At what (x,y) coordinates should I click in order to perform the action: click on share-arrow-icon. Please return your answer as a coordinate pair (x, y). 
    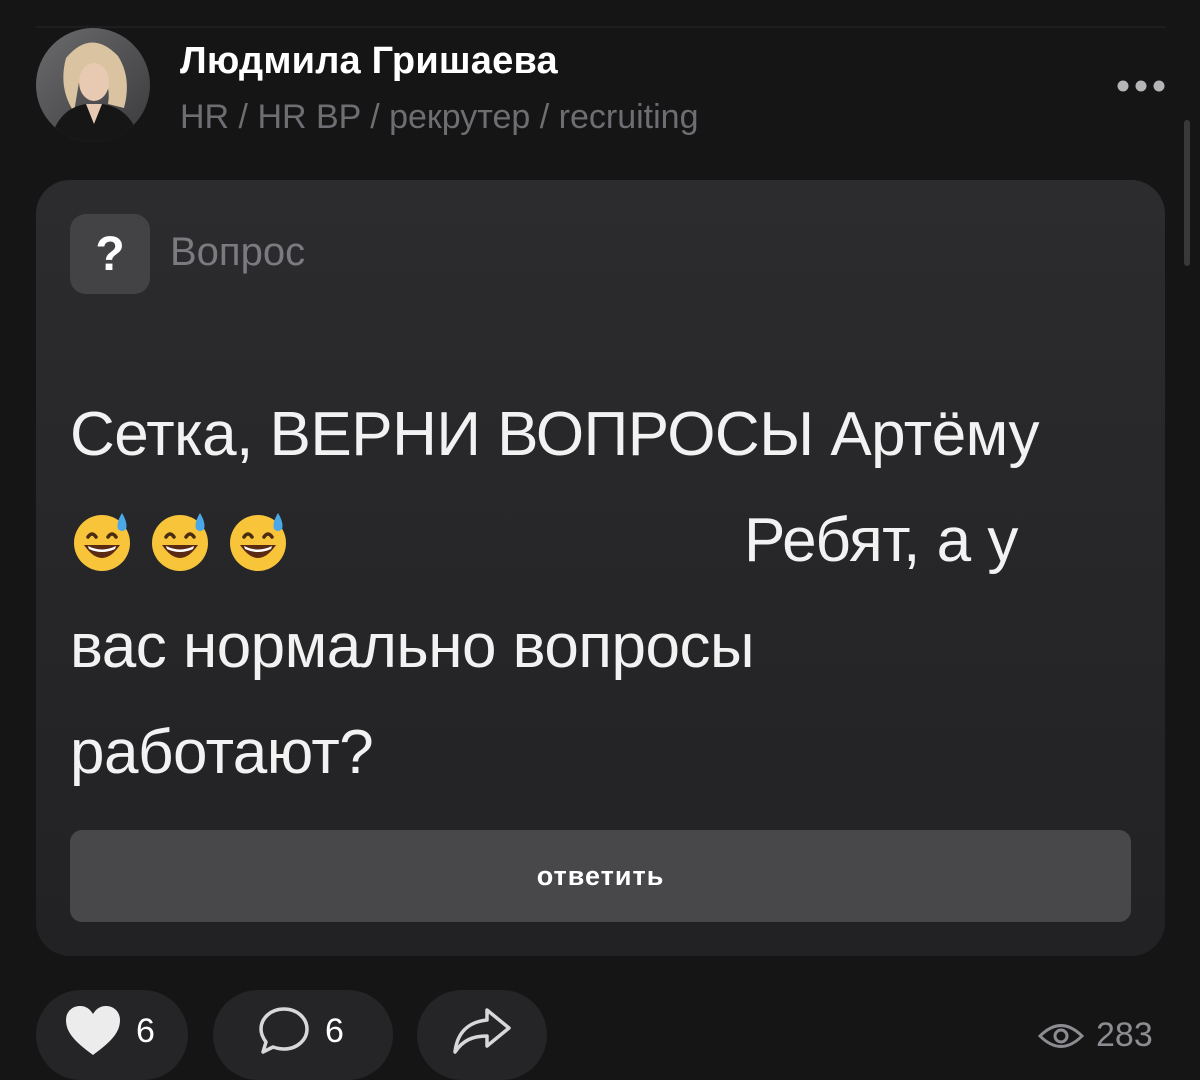
    Looking at the image, I should click on (482, 1031).